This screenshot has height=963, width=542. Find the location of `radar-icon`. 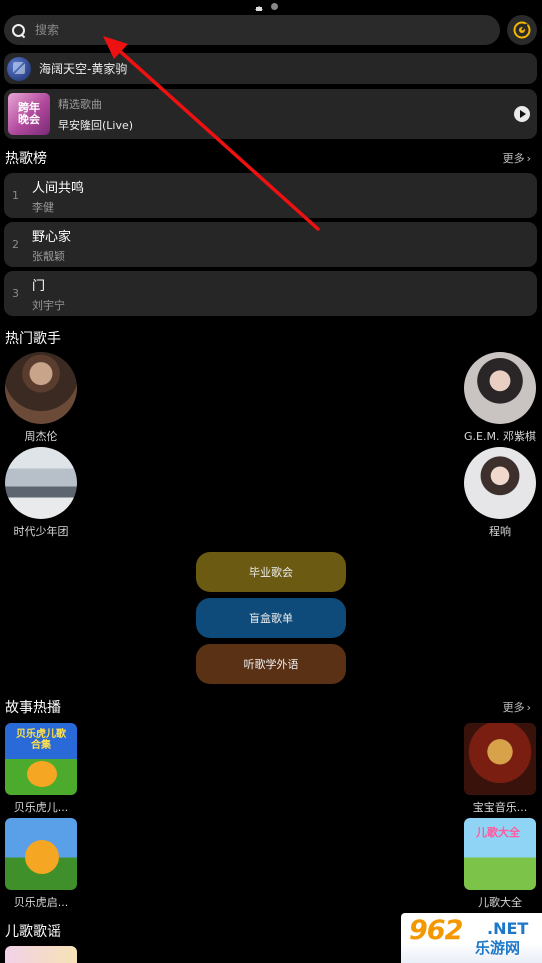

radar-icon is located at coordinates (522, 30).